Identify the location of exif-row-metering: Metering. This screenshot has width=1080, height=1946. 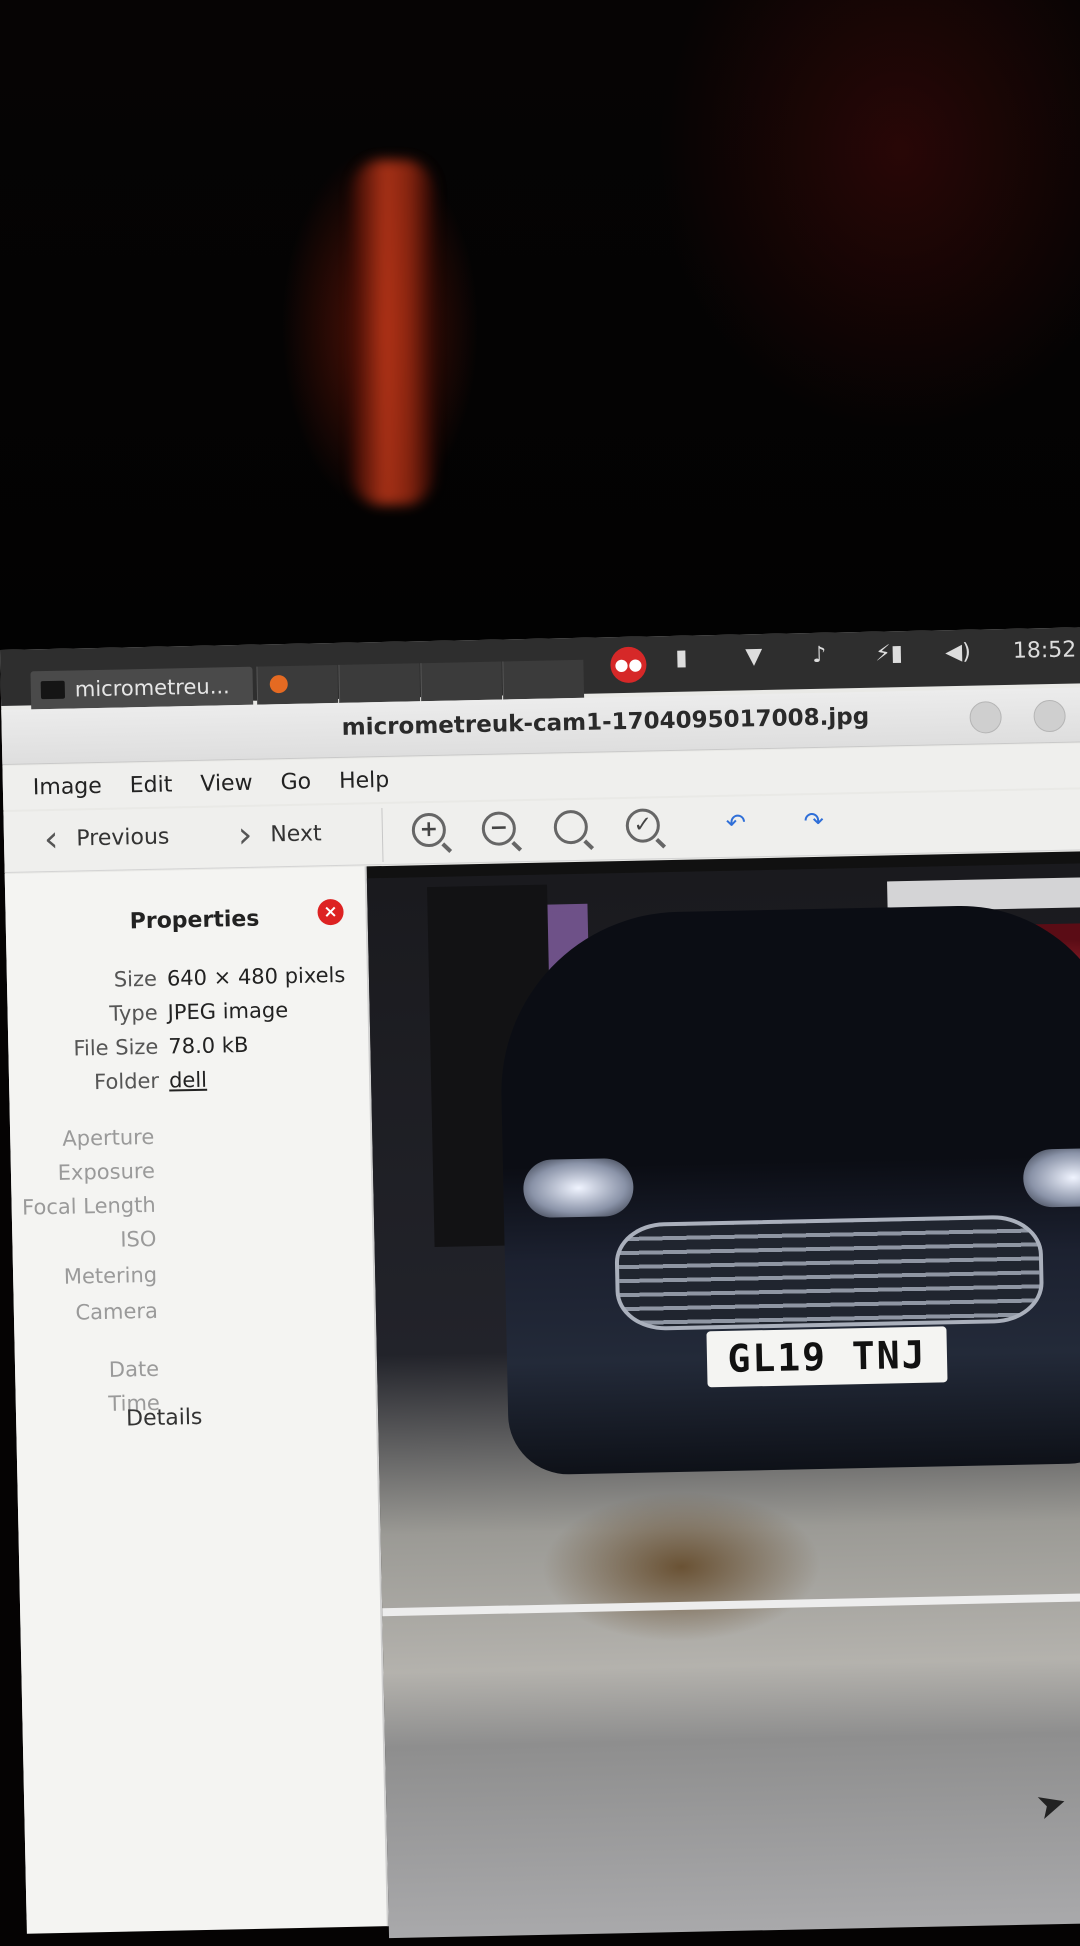
(110, 1275).